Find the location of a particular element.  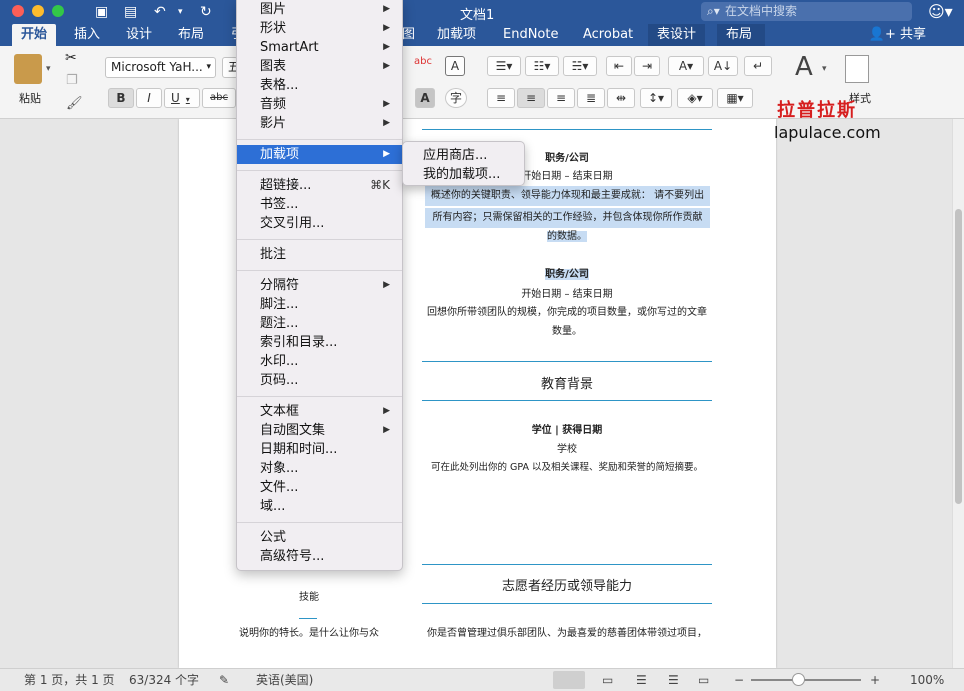

cut-icon: ✂ is located at coordinates (71, 58).